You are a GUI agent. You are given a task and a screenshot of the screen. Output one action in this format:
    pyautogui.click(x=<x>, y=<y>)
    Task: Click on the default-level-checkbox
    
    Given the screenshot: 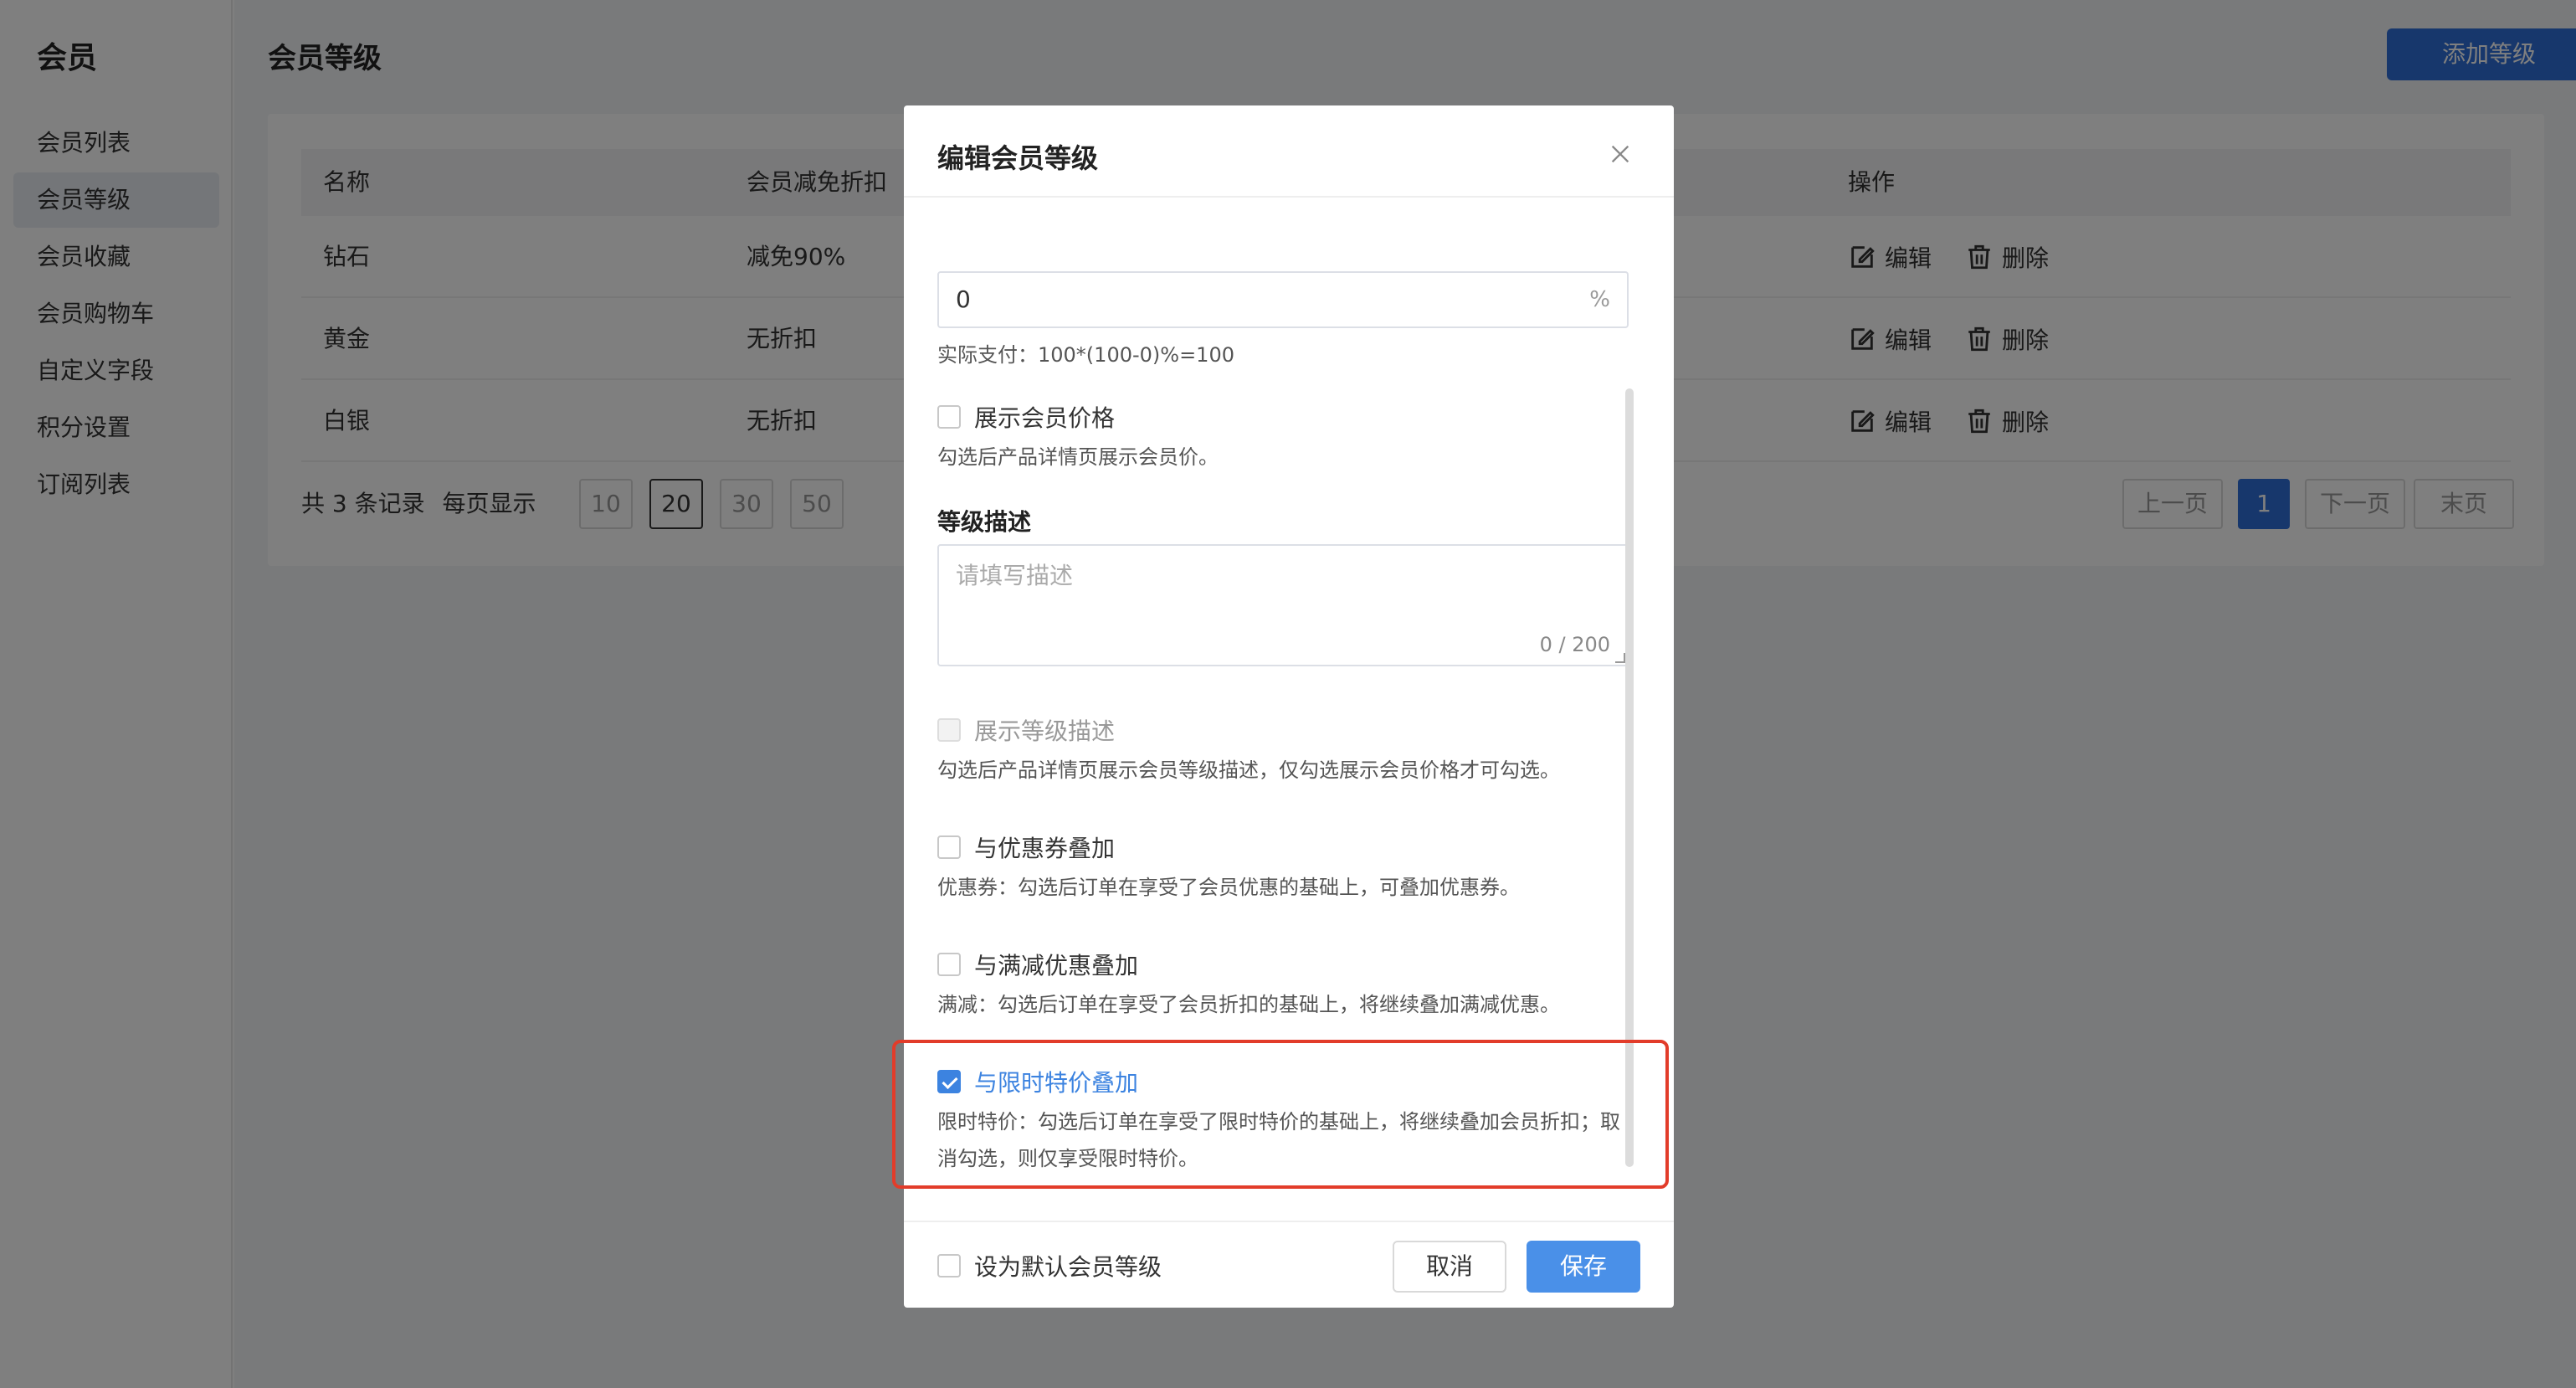 What is the action you would take?
    pyautogui.click(x=949, y=1265)
    